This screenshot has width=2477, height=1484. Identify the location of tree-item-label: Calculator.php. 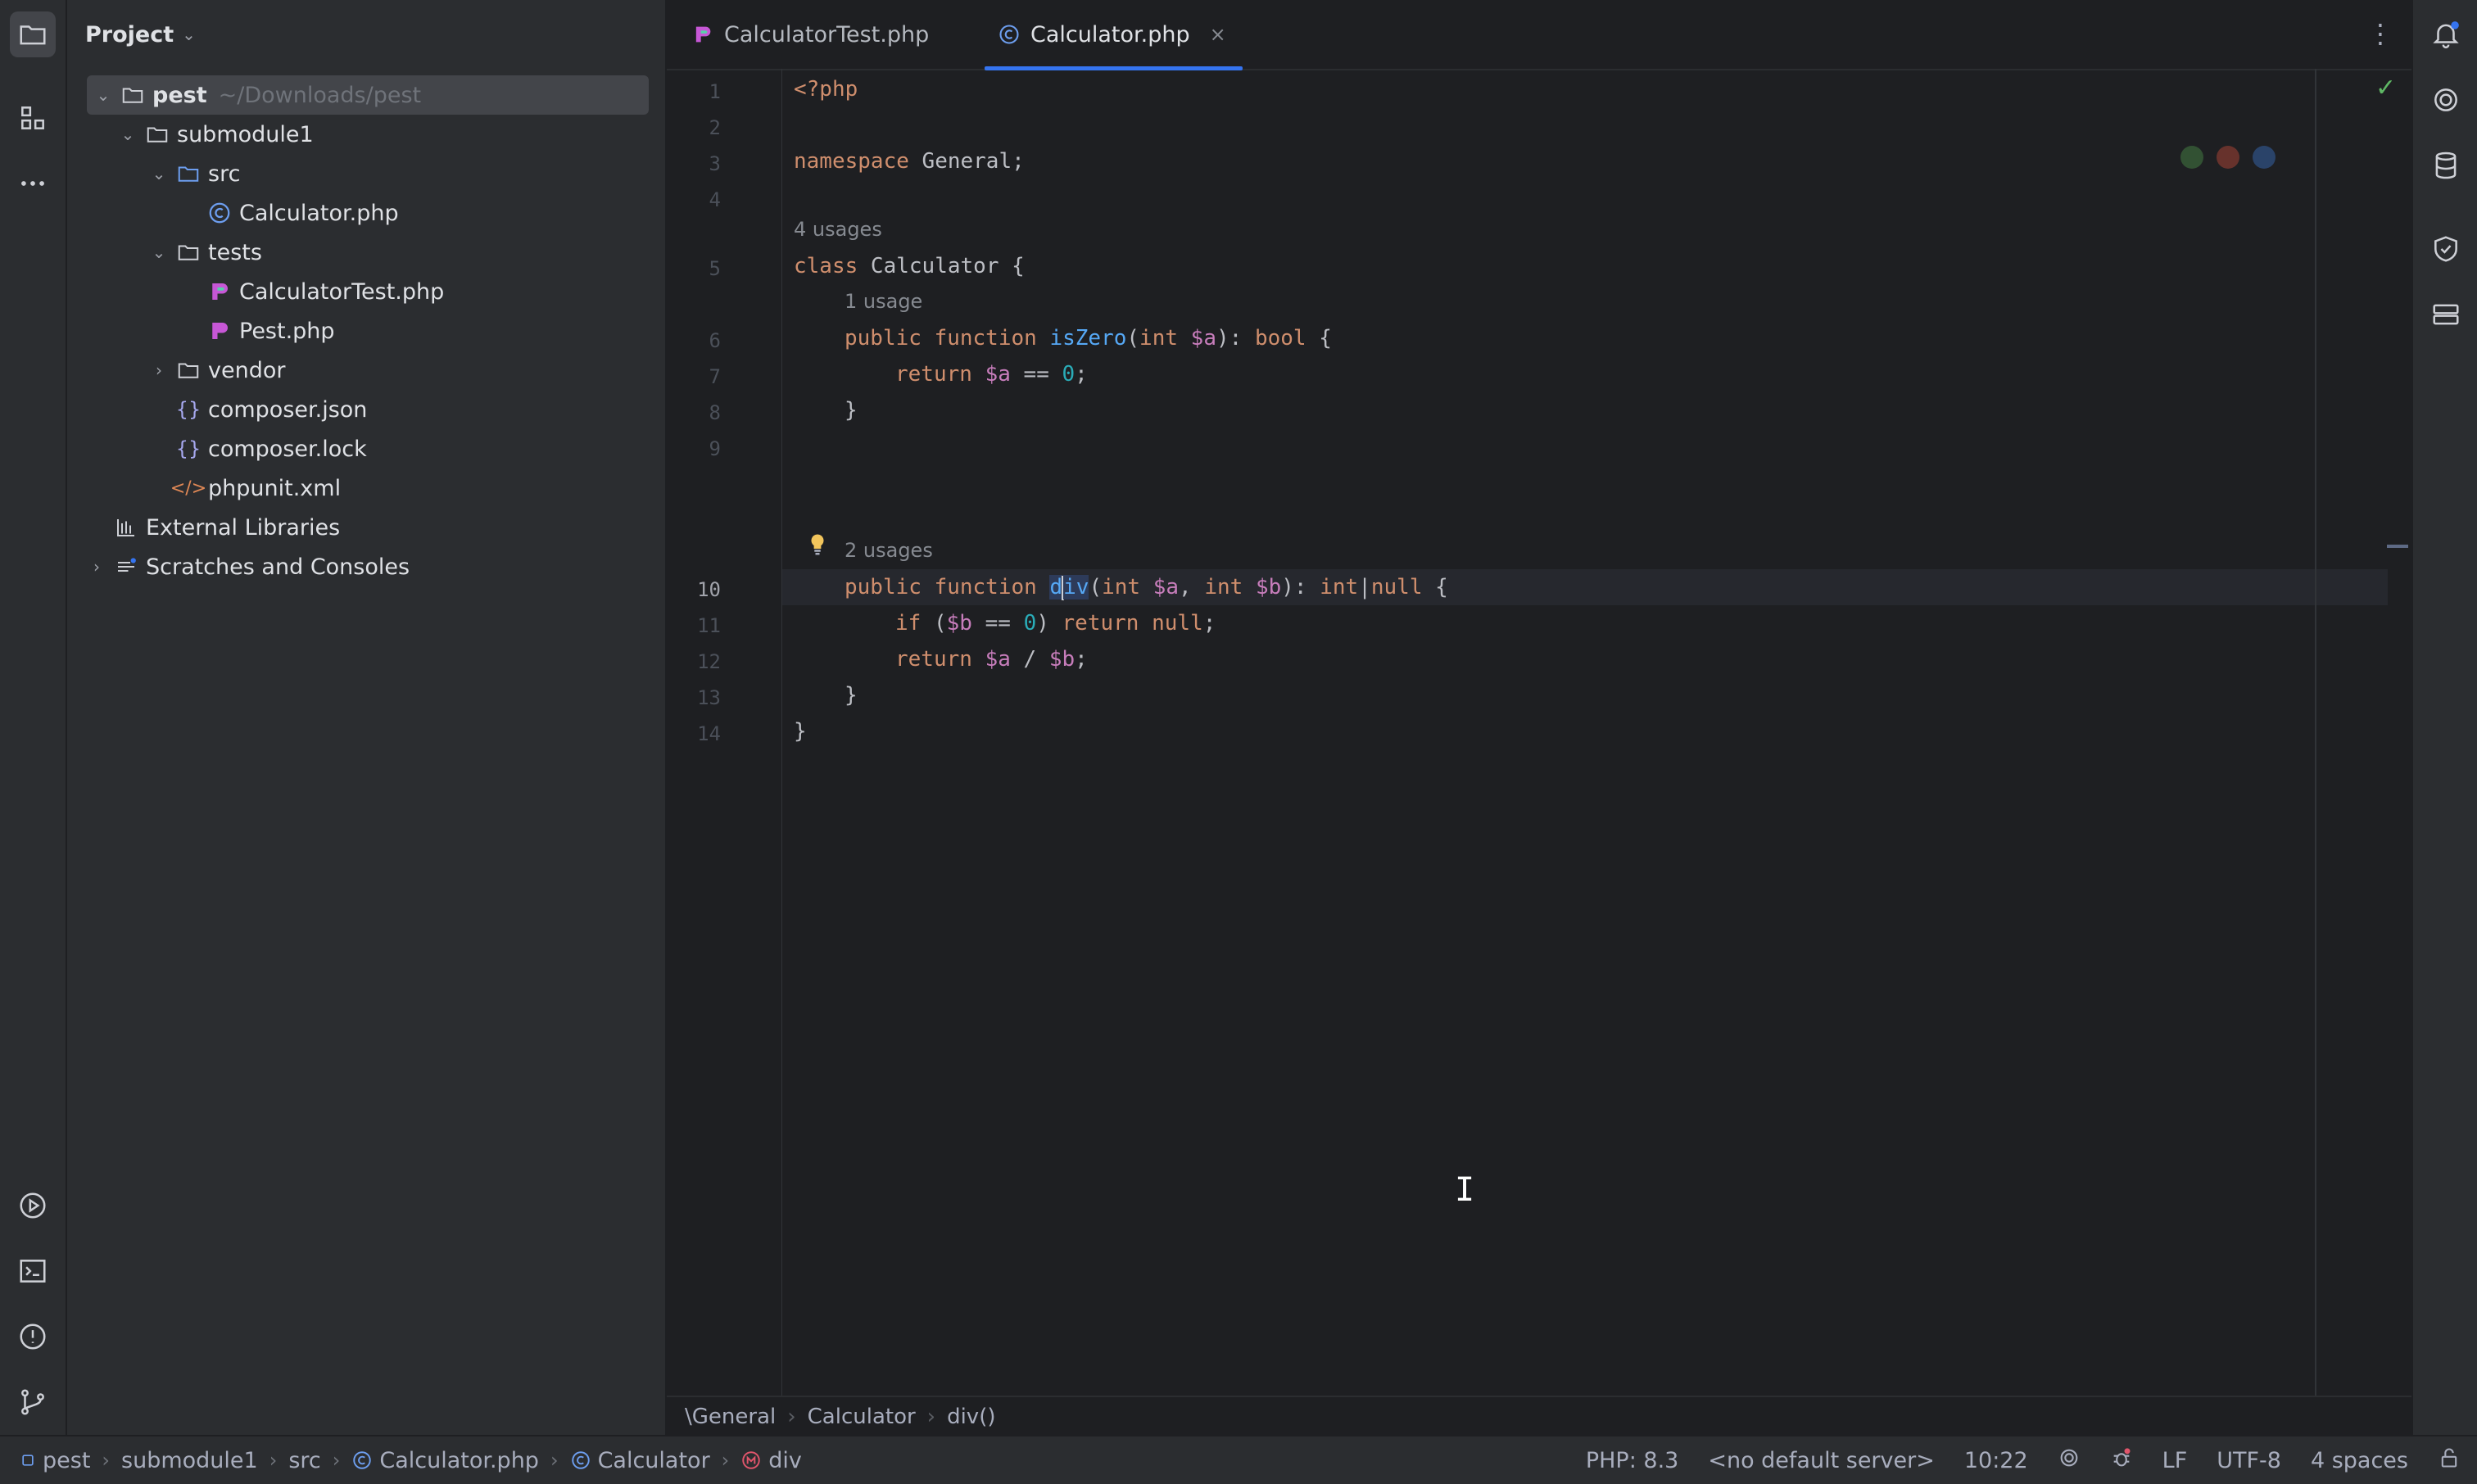
(319, 213).